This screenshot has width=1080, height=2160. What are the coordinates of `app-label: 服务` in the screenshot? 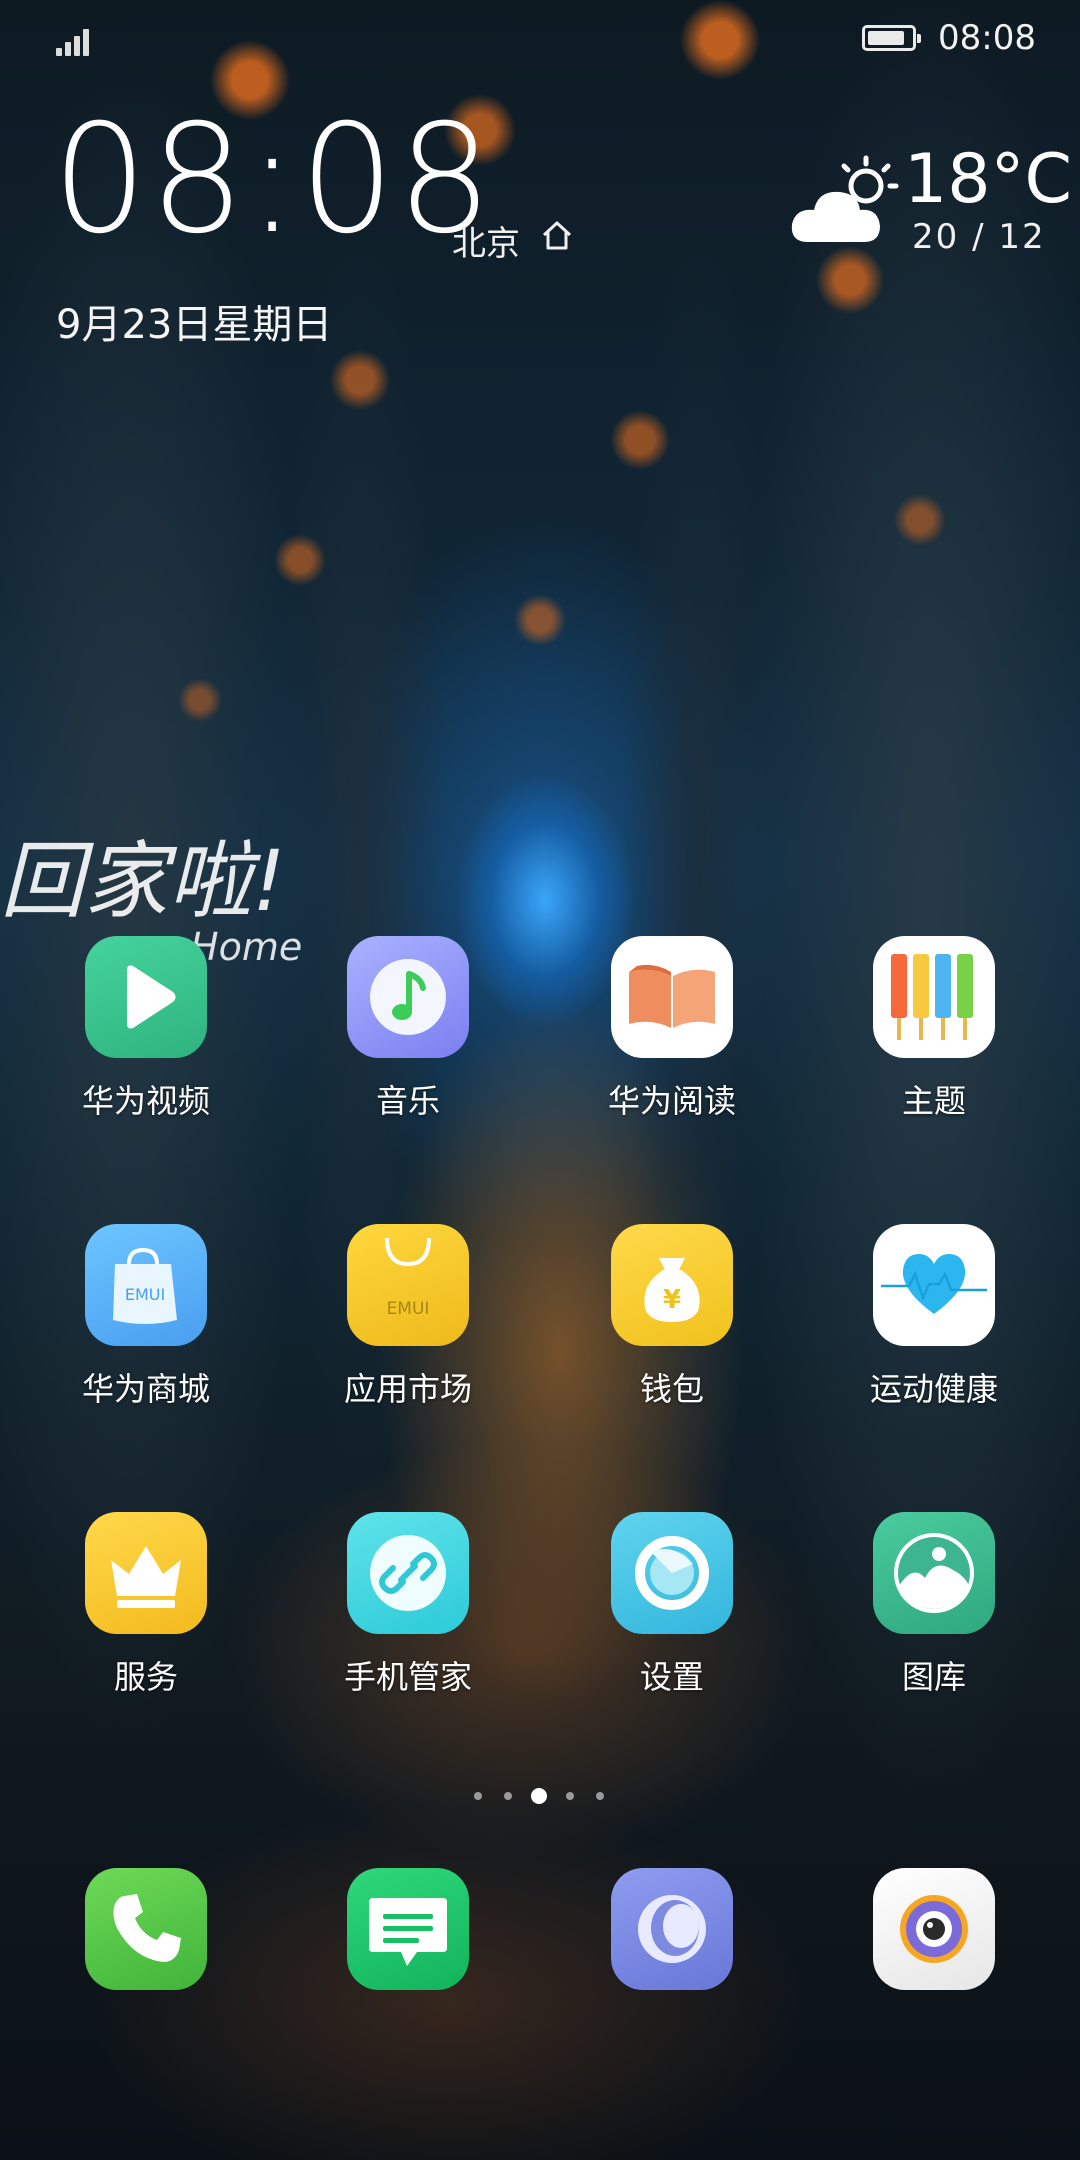 It's located at (145, 1677).